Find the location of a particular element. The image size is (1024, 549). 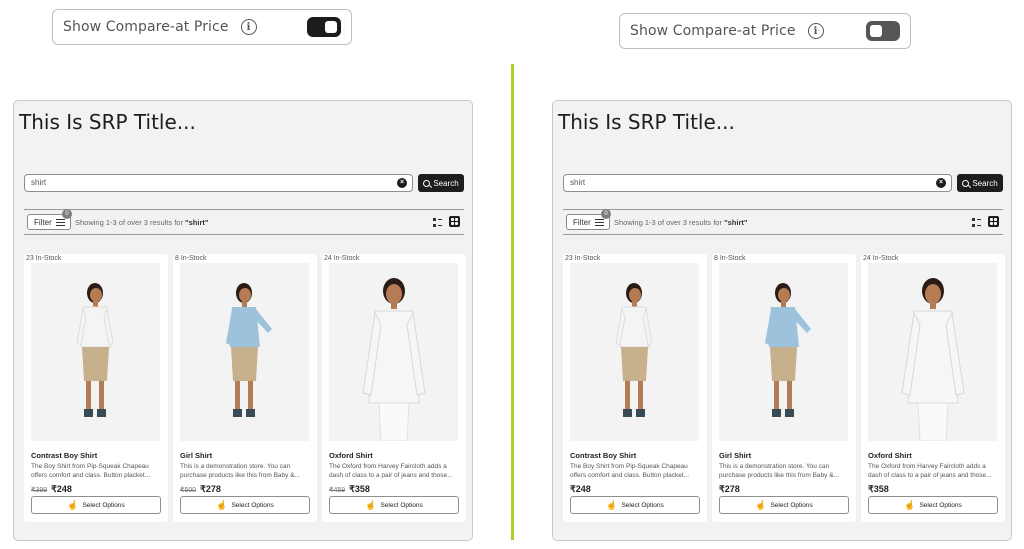

compare-price-toggle-card-off: Show Compare-at Price i is located at coordinates (765, 31).